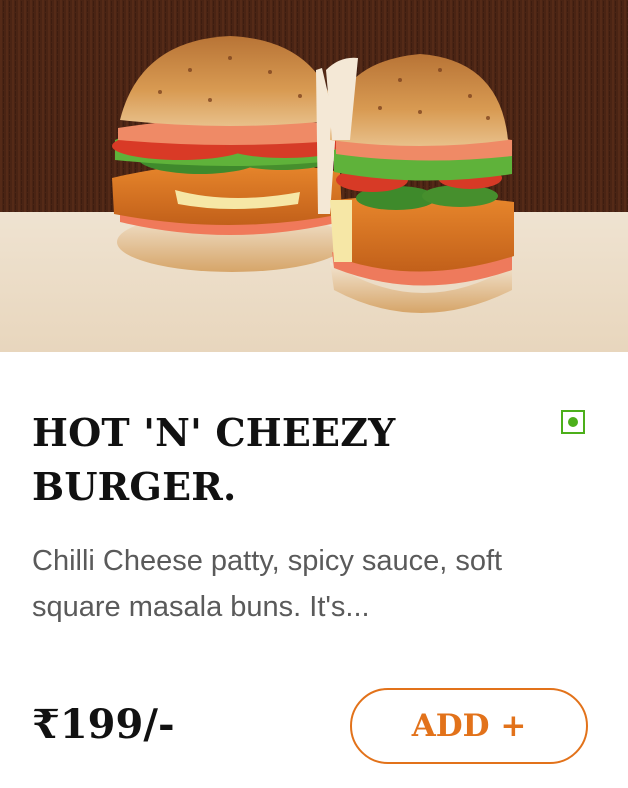  I want to click on add-to-cart-button: ADD +, so click(469, 726).